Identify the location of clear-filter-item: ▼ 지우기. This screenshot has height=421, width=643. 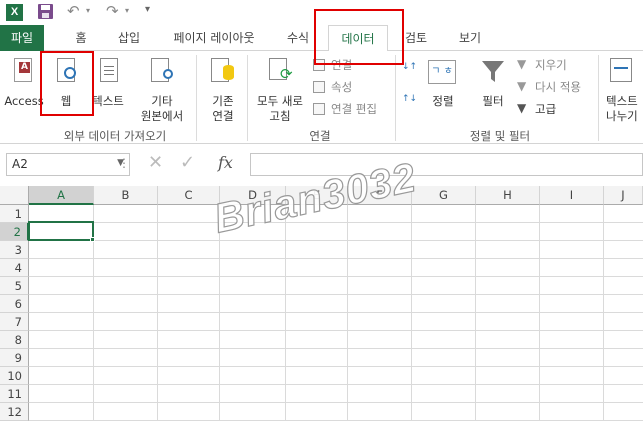
(557, 65).